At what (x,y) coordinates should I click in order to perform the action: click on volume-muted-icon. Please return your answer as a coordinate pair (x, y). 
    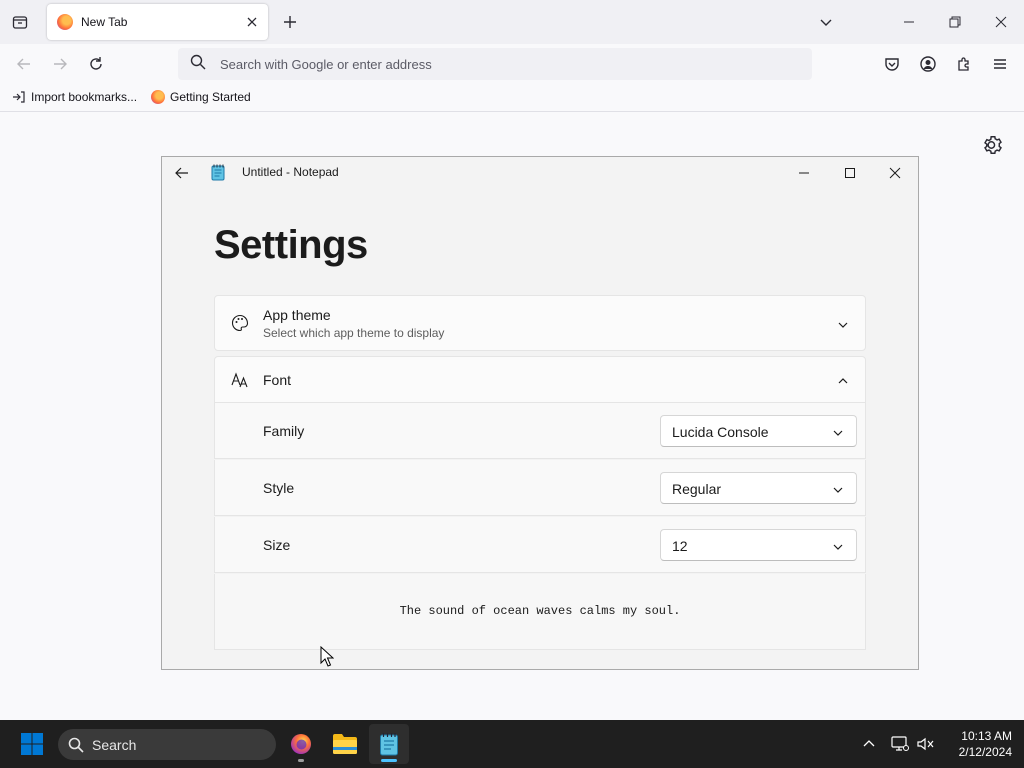
    Looking at the image, I should click on (926, 744).